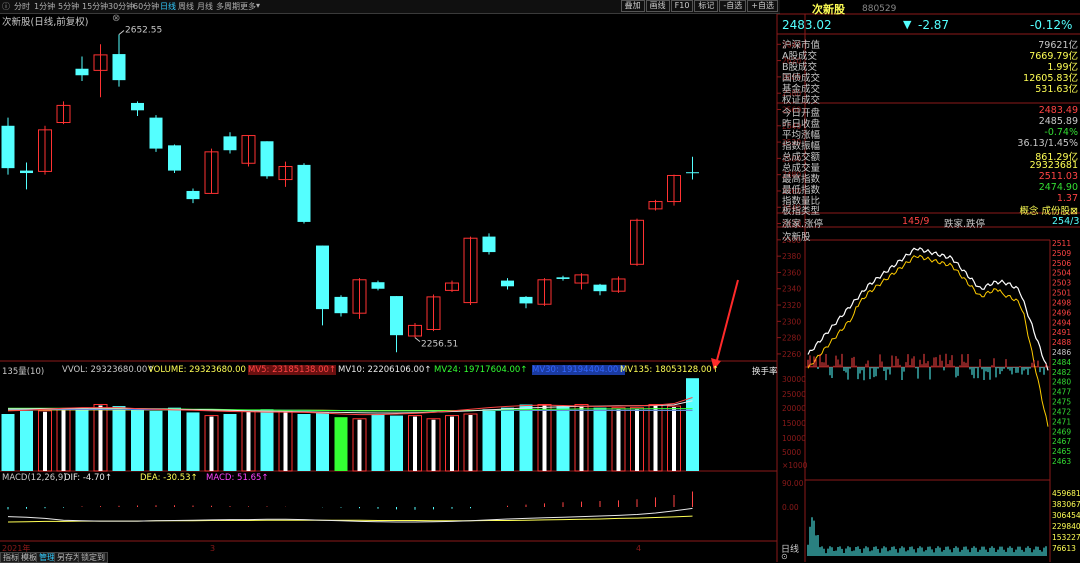 Image resolution: width=1080 pixels, height=563 pixels. I want to click on low-annotation: 2256.51, so click(439, 345).